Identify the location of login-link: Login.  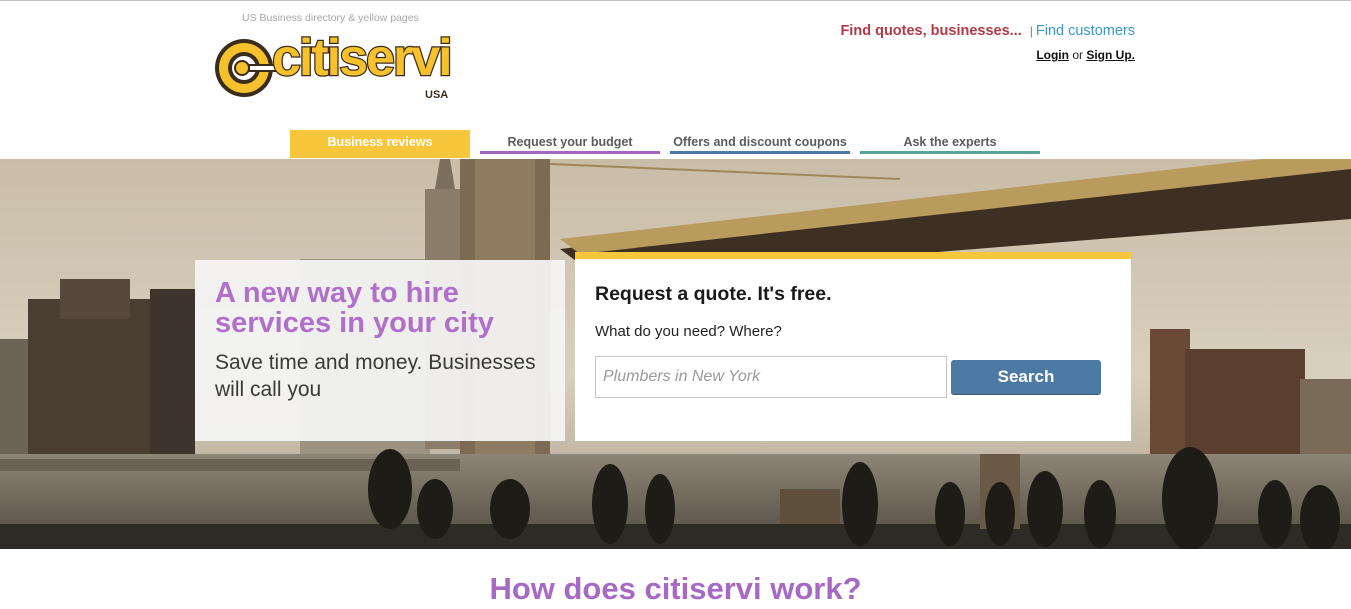
(1052, 55).